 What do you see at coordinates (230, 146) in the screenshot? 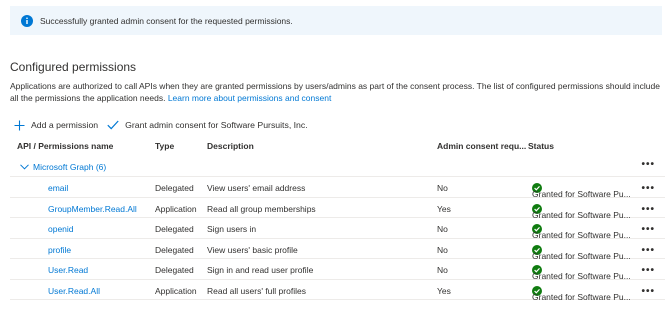
I see `header-description: Description` at bounding box center [230, 146].